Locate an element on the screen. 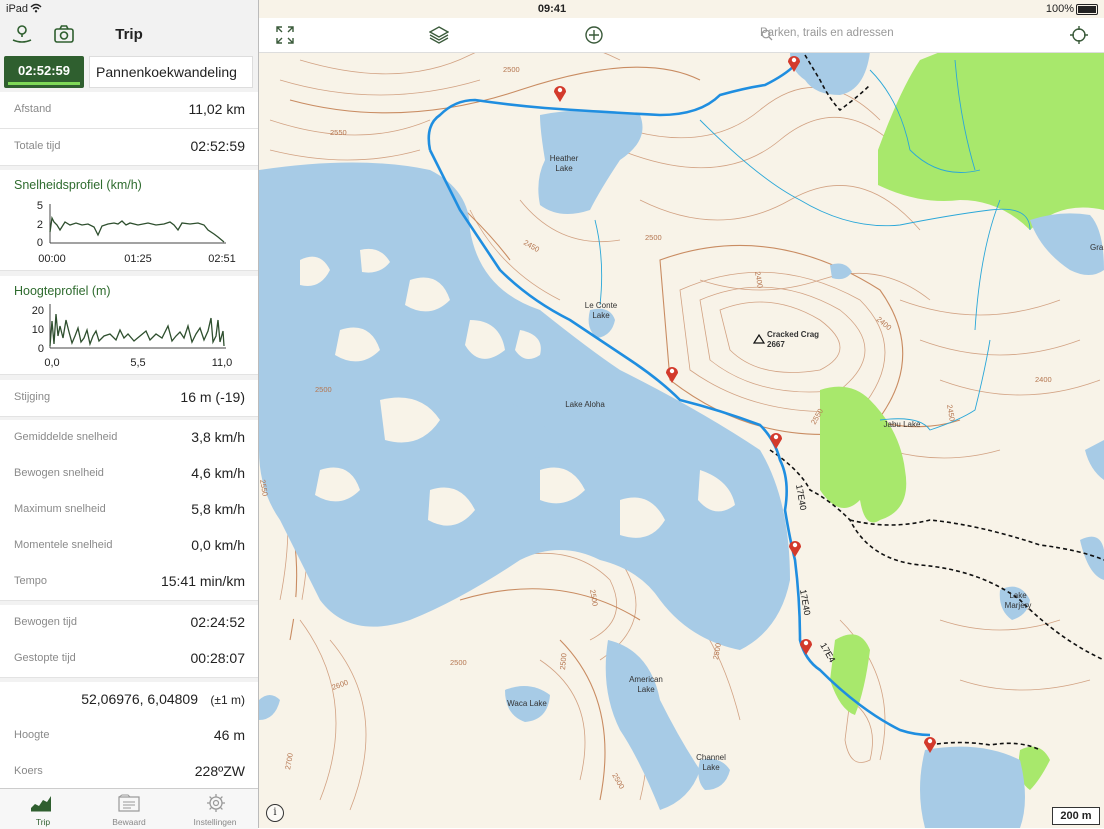 Image resolution: width=1104 pixels, height=829 pixels. map-label: Le Conte is located at coordinates (601, 305).